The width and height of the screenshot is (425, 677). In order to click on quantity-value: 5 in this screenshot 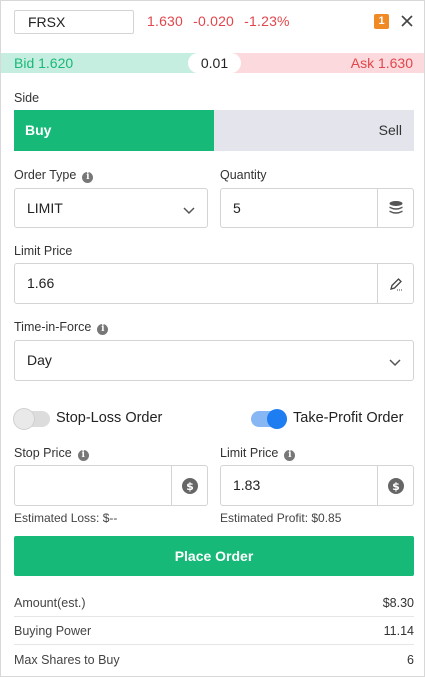, I will do `click(237, 208)`.